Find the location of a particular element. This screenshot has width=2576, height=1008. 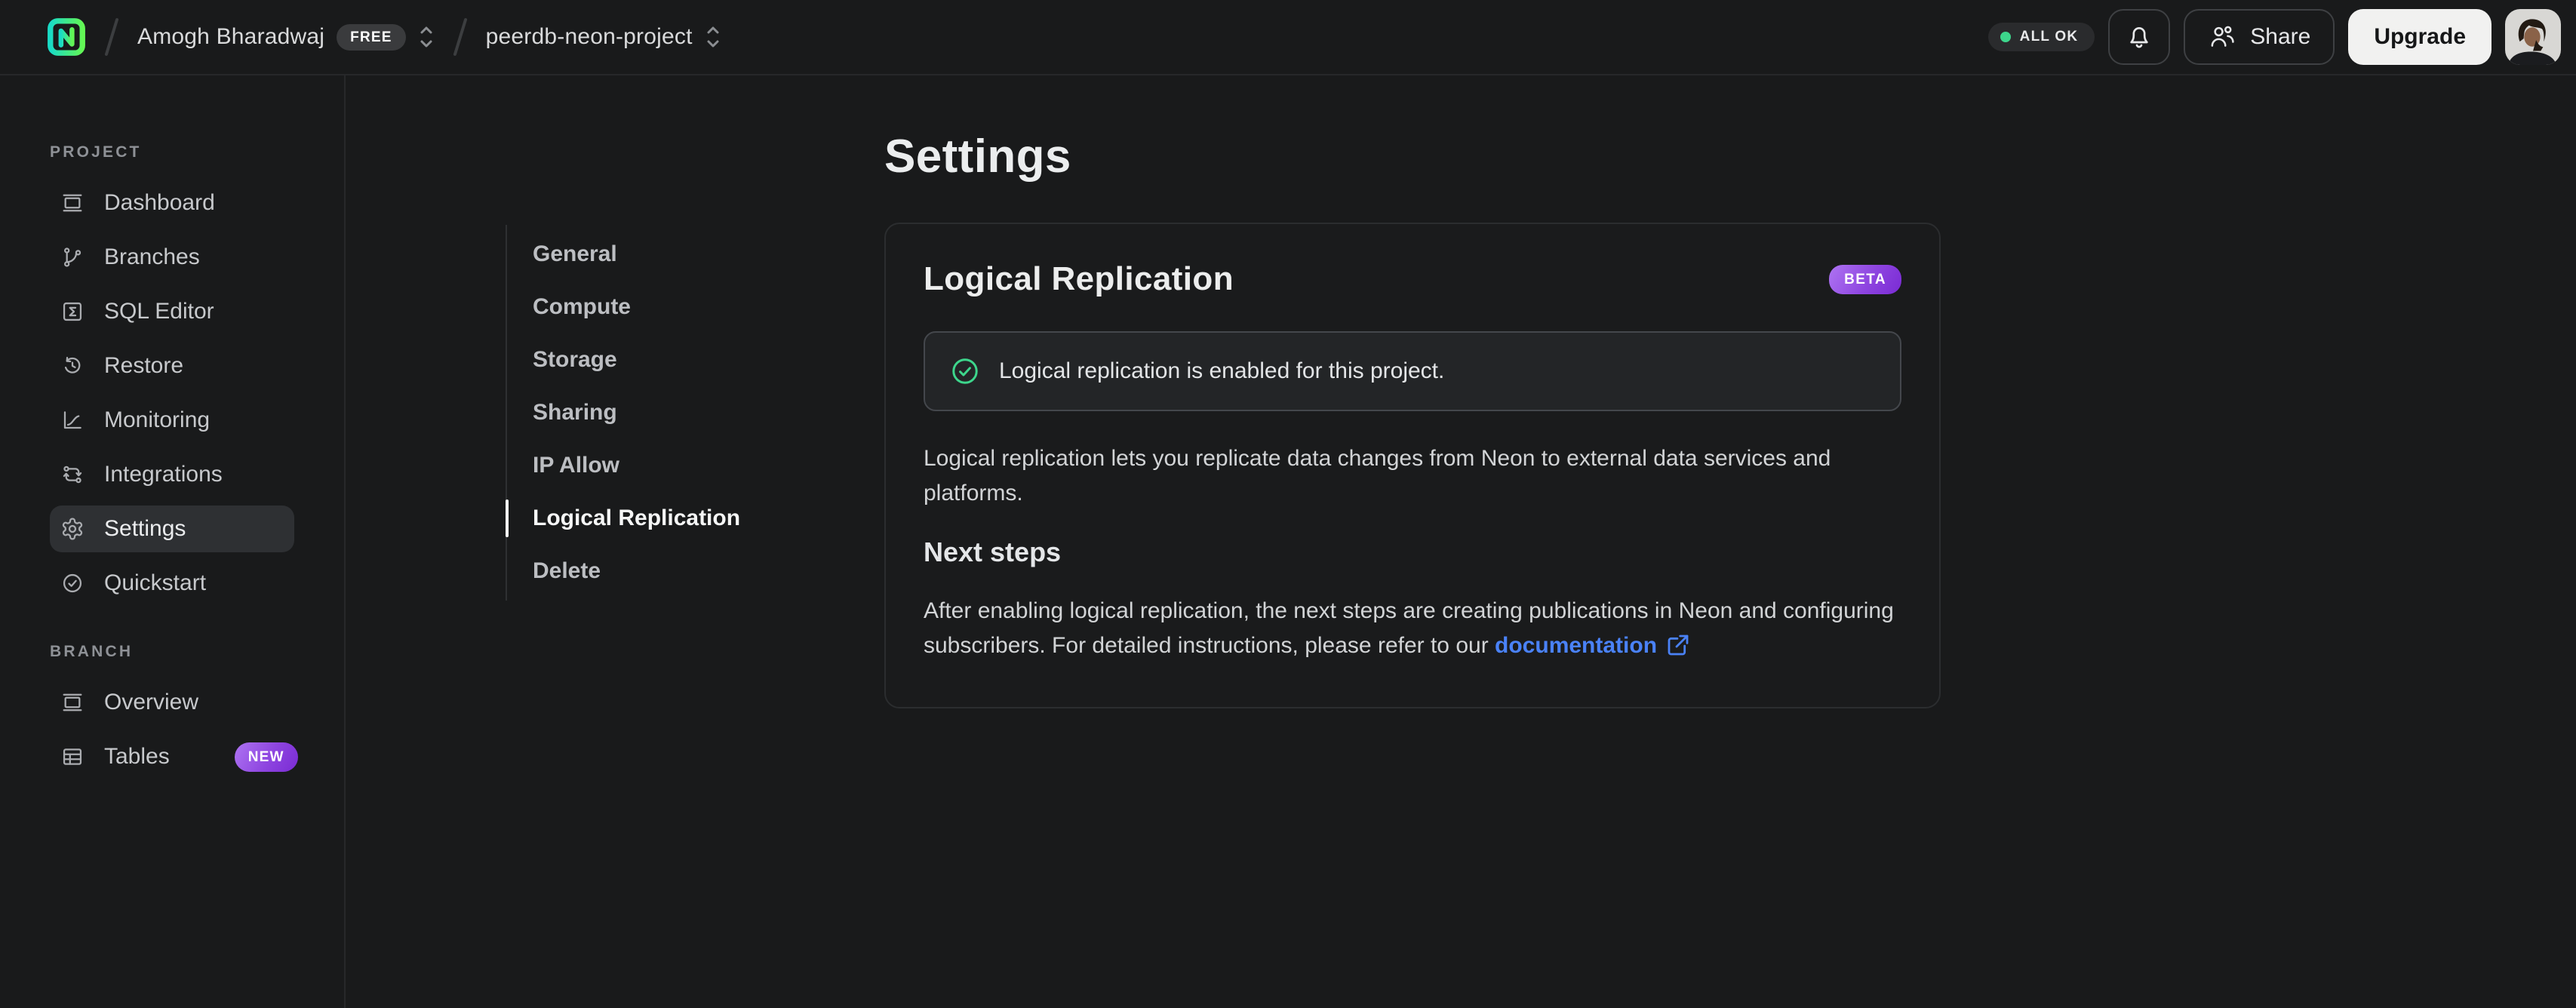

subnav-item-sharing: Sharing is located at coordinates (695, 412).